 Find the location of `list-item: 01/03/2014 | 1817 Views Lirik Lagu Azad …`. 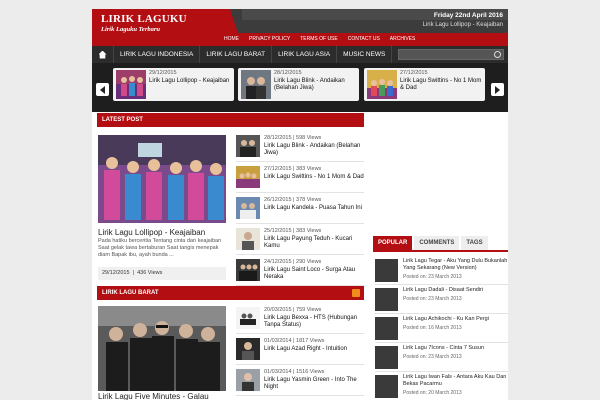

list-item: 01/03/2014 | 1817 Views Lirik Lagu Azad … is located at coordinates (300, 350).